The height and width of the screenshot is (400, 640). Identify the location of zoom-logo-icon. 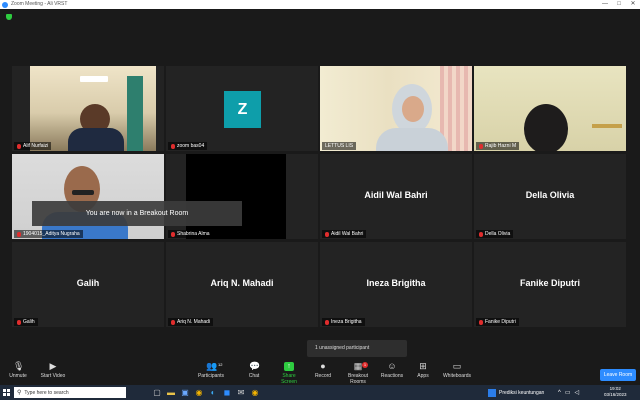
(5, 4).